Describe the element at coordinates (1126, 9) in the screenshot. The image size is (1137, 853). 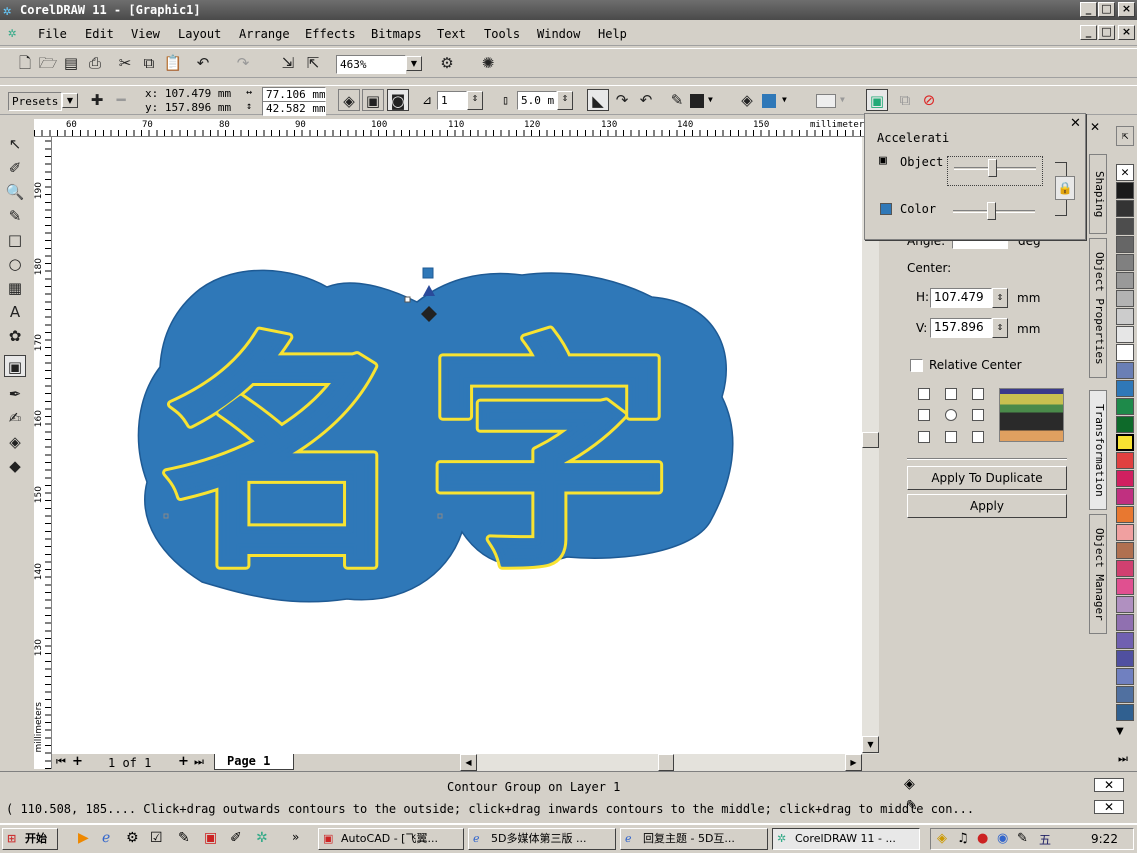
I see `close-button: ×` at that location.